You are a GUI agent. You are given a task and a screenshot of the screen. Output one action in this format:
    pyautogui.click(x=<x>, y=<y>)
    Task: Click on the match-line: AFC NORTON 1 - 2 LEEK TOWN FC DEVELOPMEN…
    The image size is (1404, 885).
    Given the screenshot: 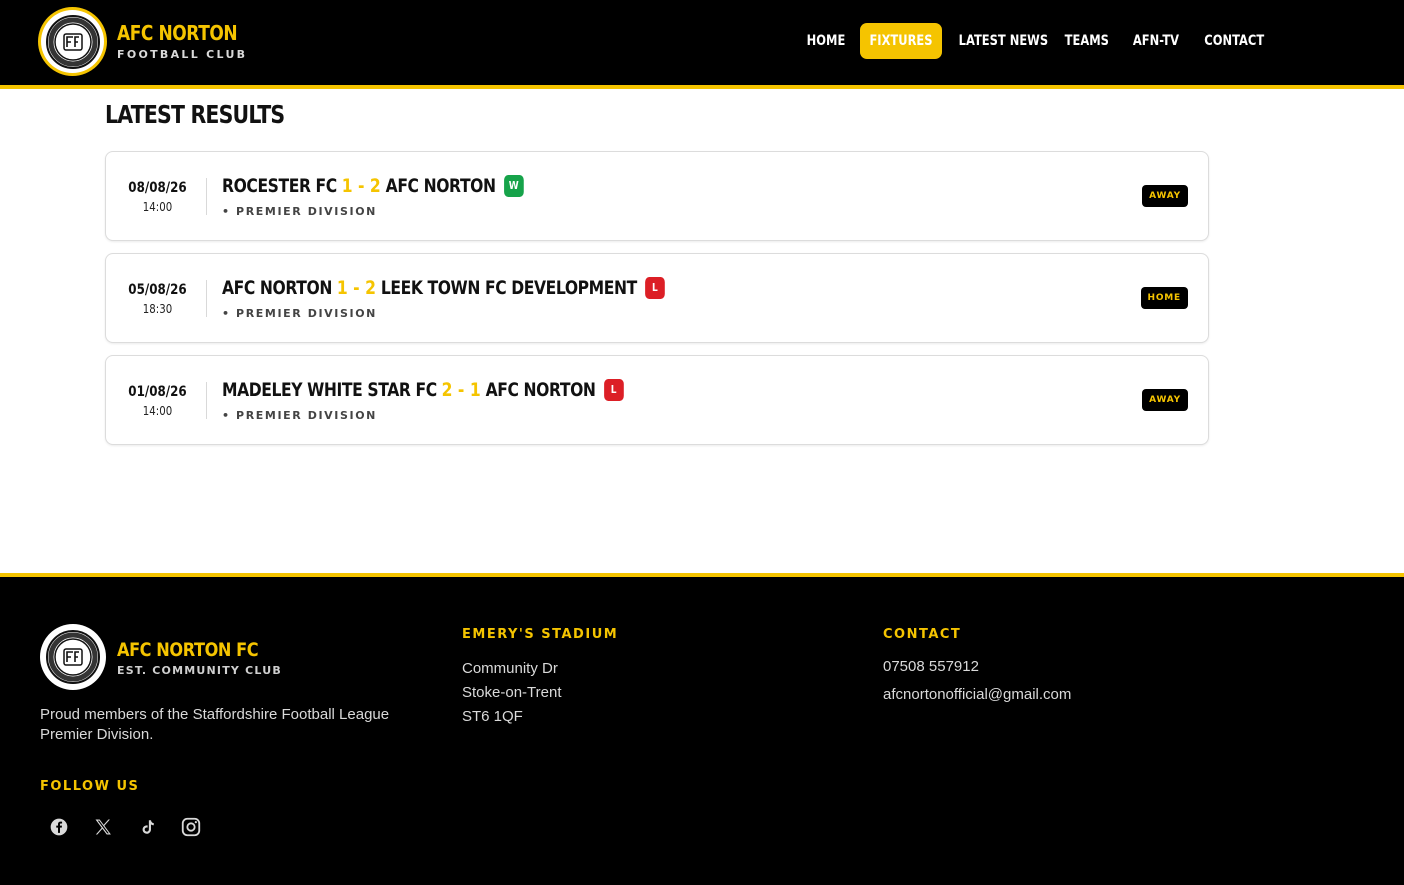 What is the action you would take?
    pyautogui.click(x=443, y=288)
    